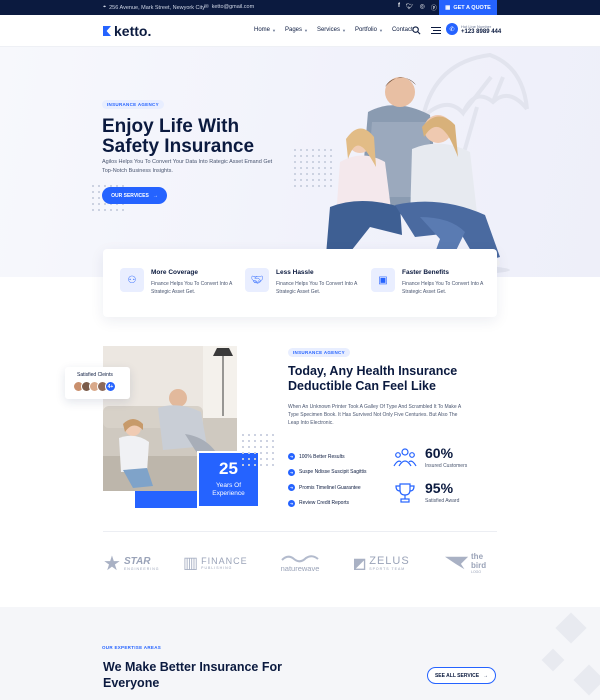 Image resolution: width=600 pixels, height=700 pixels. What do you see at coordinates (300, 531) in the screenshot?
I see `section-divider` at bounding box center [300, 531].